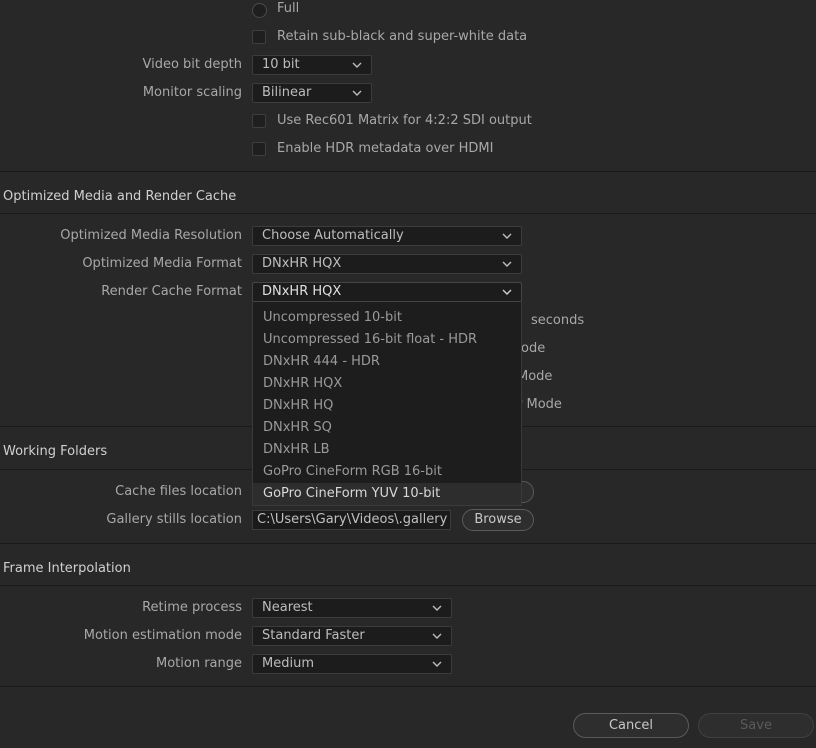 The image size is (816, 748). What do you see at coordinates (313, 635) in the screenshot?
I see `motion-estimation-mode-value: Standard Faster` at bounding box center [313, 635].